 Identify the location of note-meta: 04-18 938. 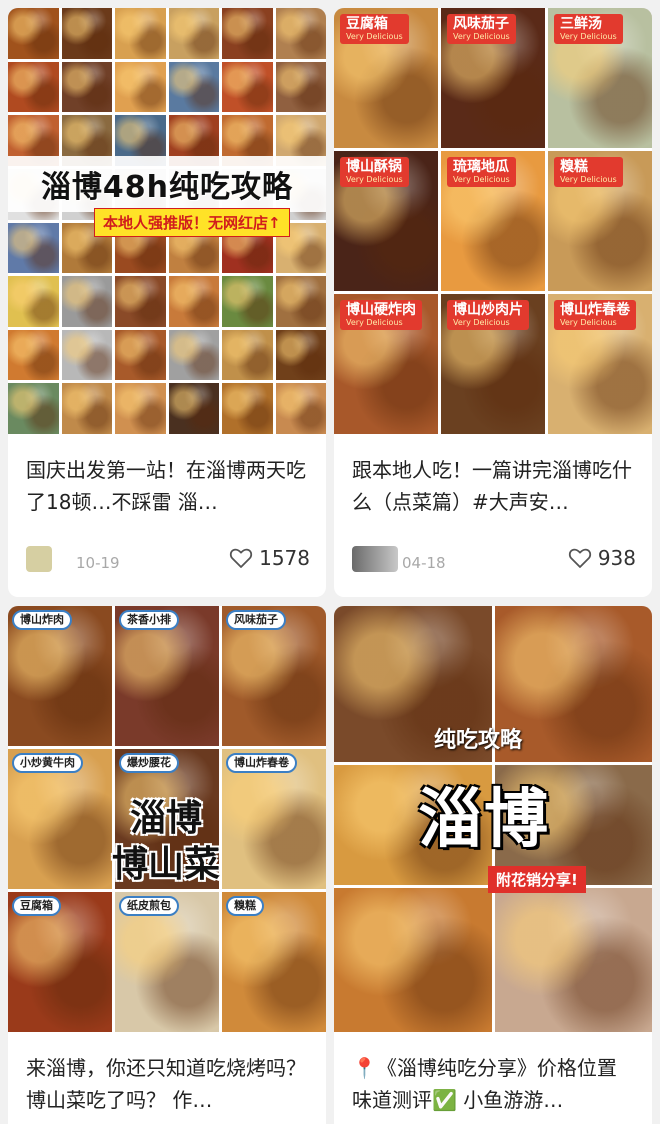
(493, 564).